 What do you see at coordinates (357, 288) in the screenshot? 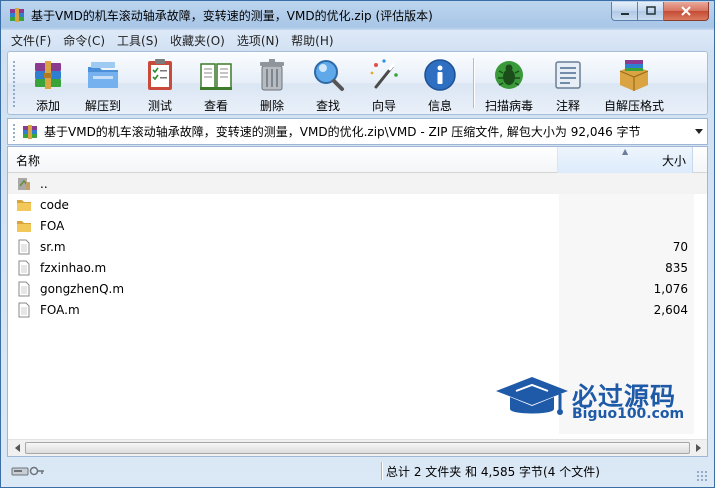
I see `list-item-file-gongzhenq: gongzhenQ.m 1,076` at bounding box center [357, 288].